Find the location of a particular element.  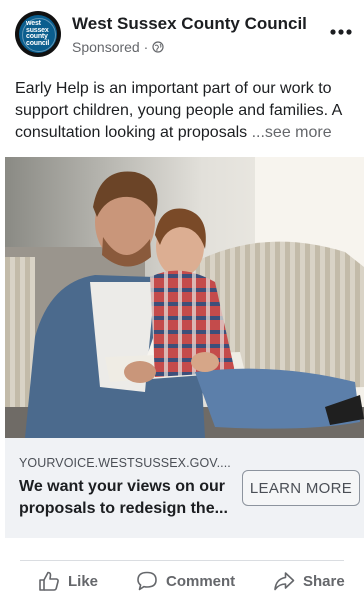

globe-icon is located at coordinates (158, 47).